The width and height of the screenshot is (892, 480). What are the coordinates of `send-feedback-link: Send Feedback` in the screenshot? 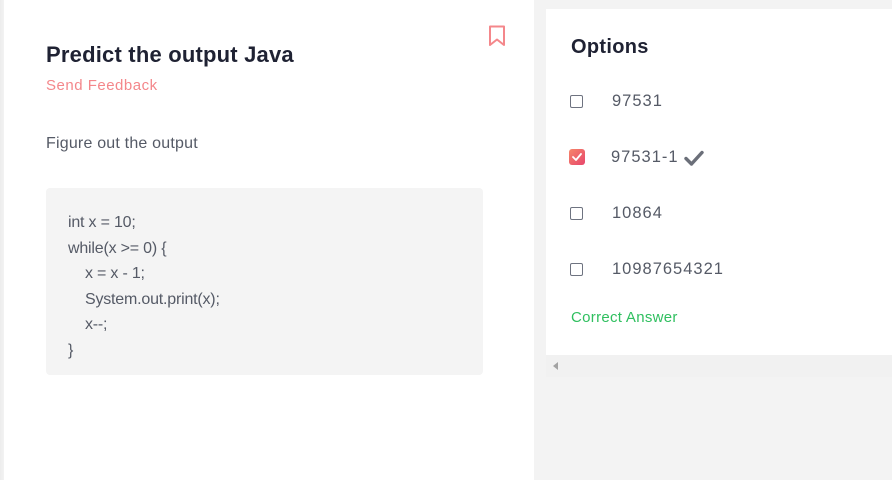 It's located at (102, 85).